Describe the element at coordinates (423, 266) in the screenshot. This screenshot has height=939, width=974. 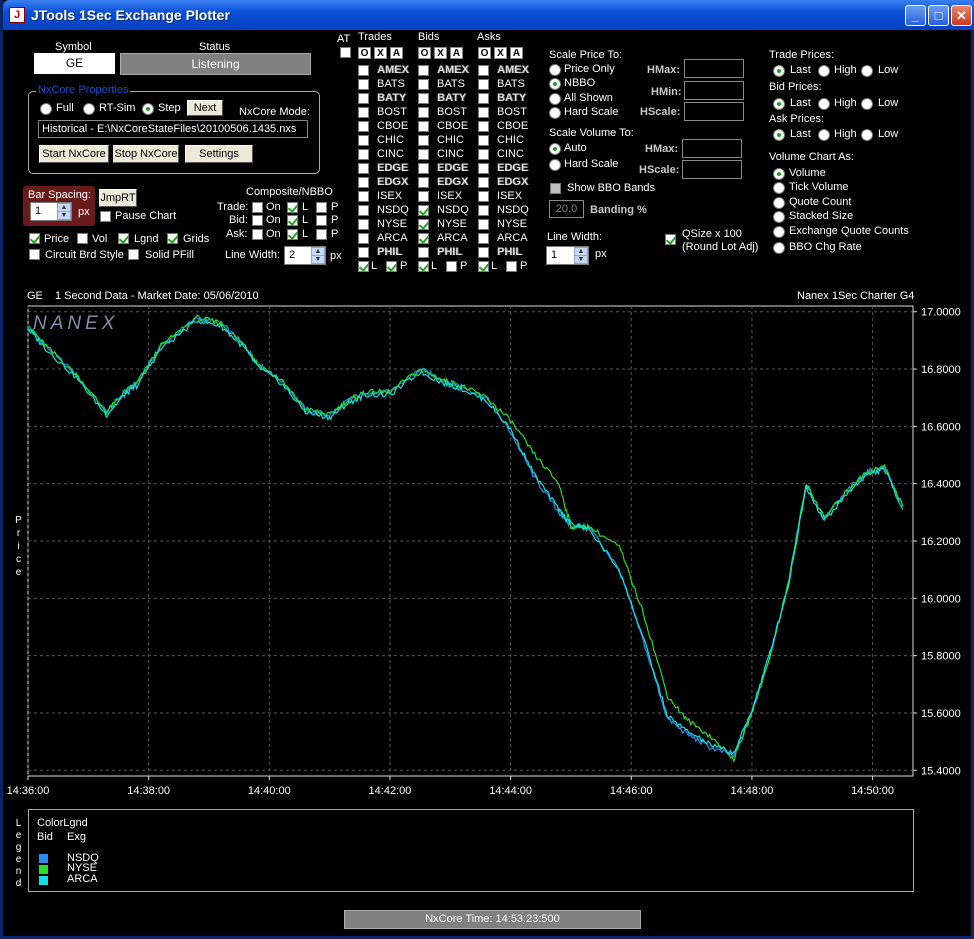
I see `bids-l-checkbox` at that location.